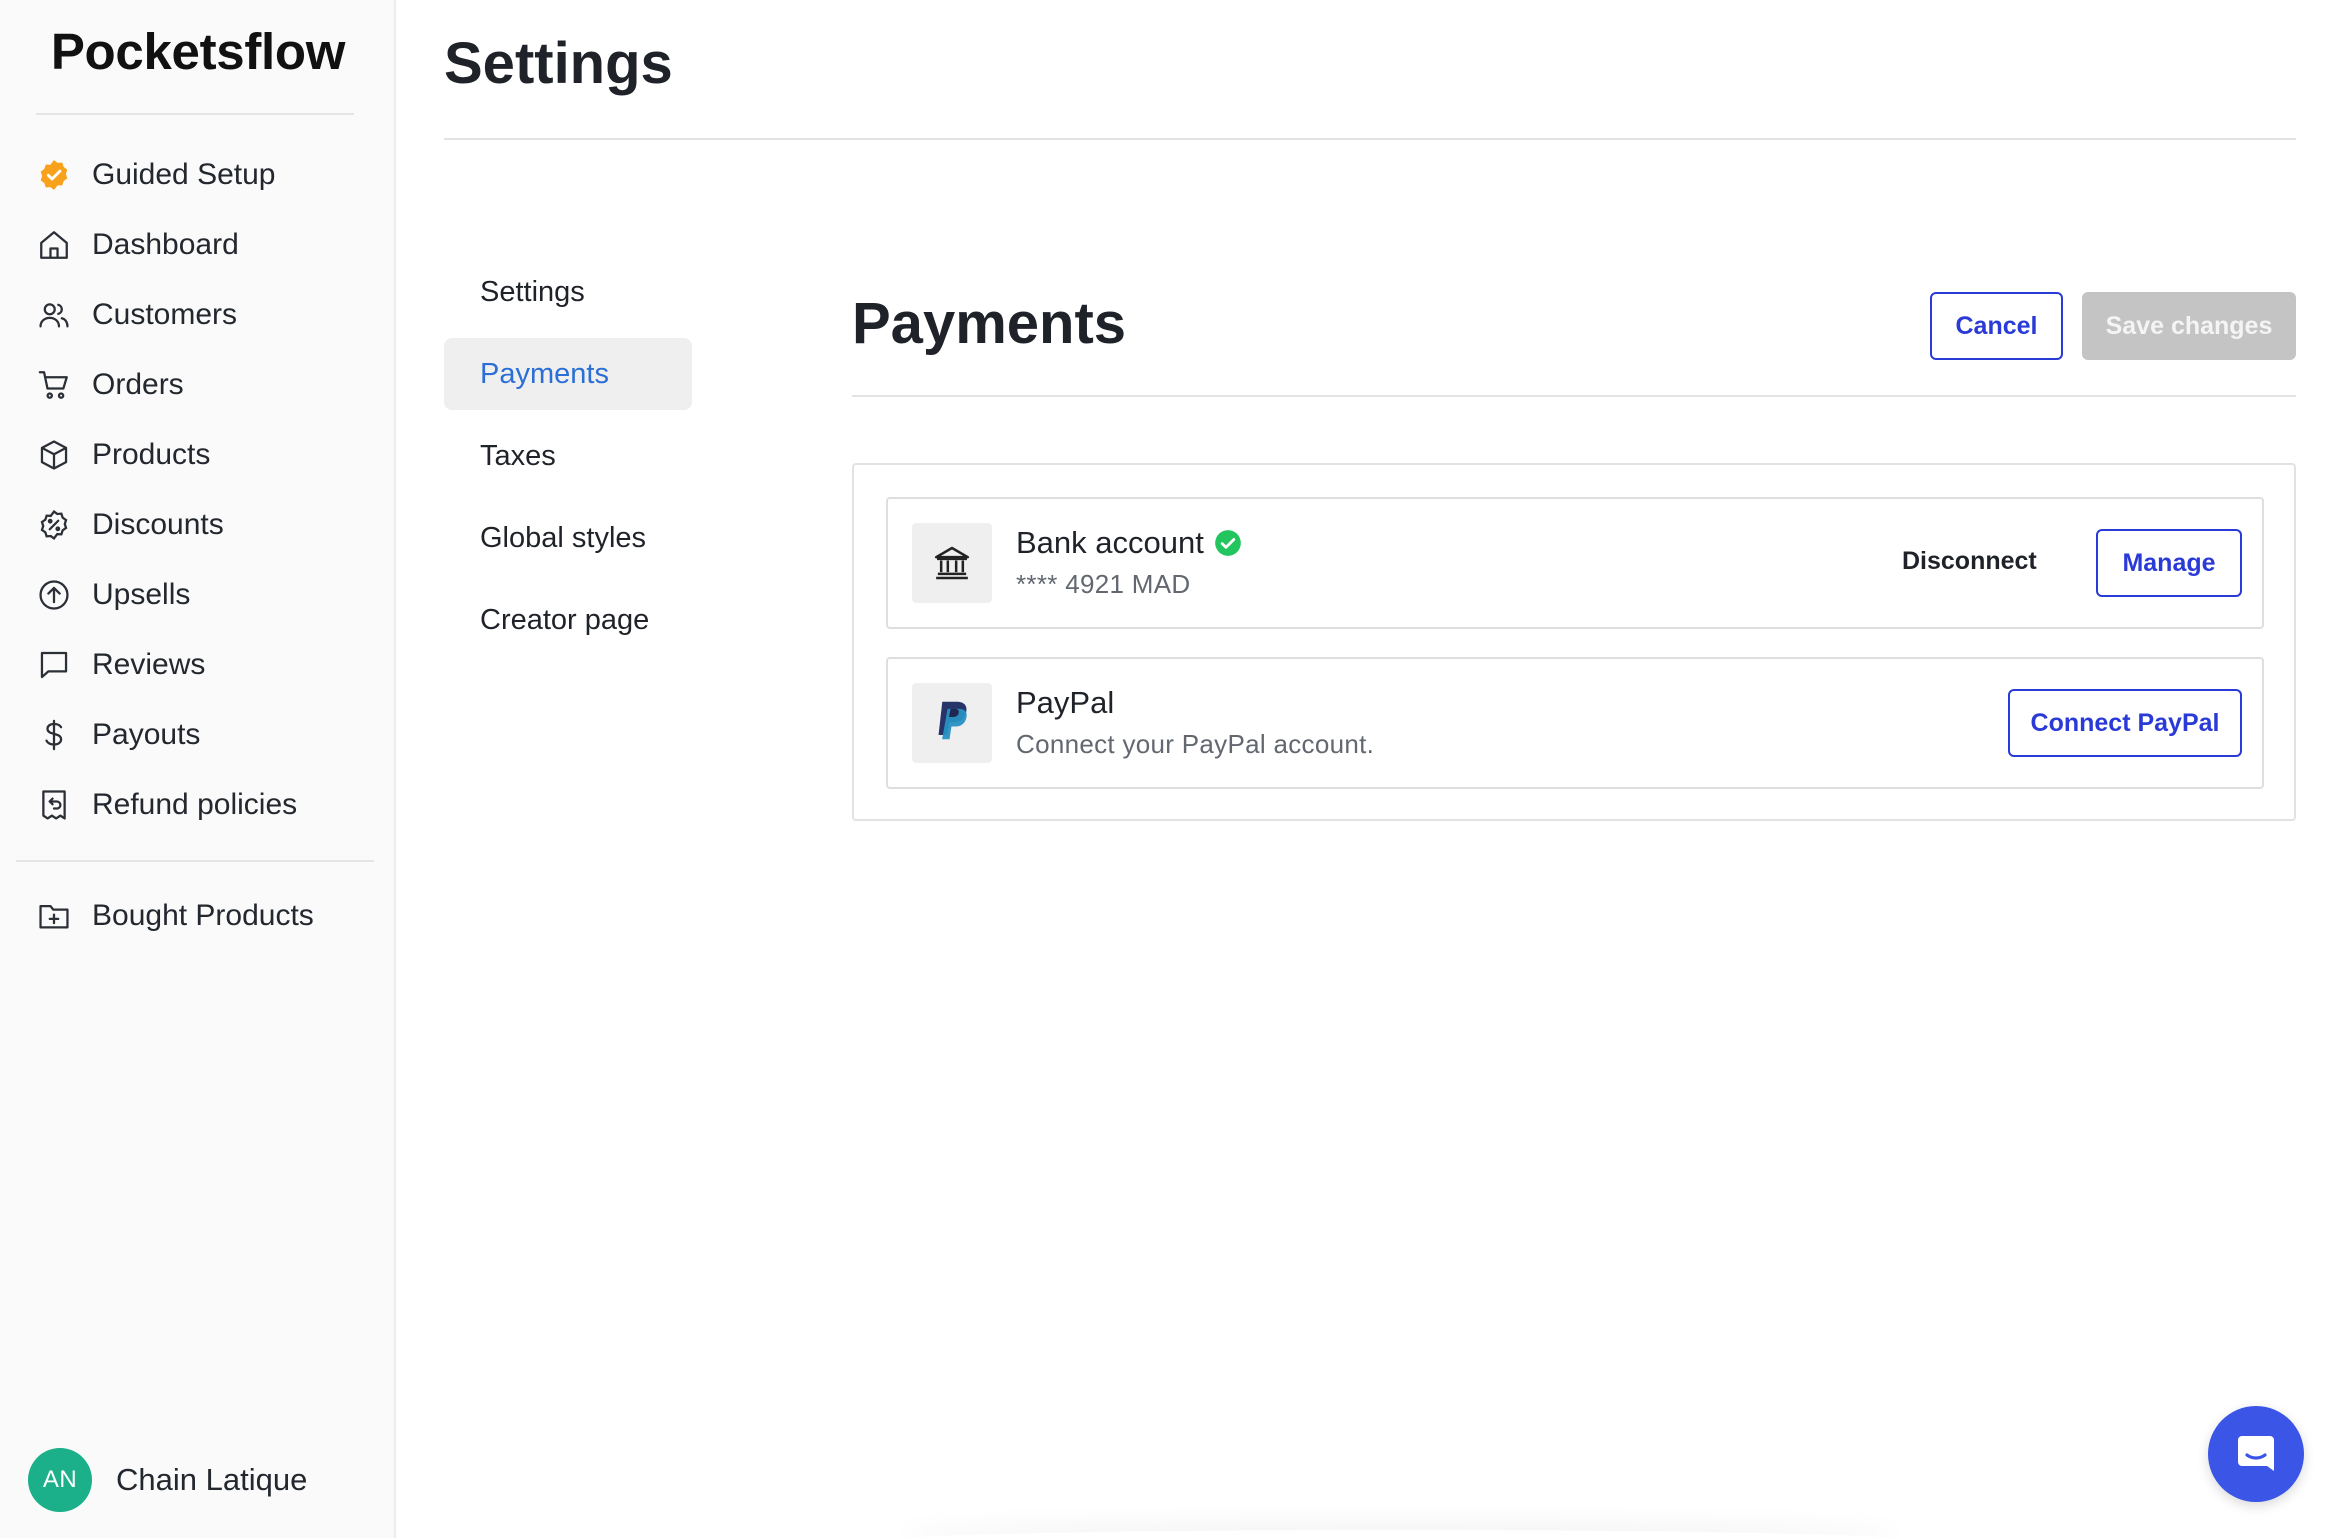  What do you see at coordinates (54, 665) in the screenshot?
I see `message-icon` at bounding box center [54, 665].